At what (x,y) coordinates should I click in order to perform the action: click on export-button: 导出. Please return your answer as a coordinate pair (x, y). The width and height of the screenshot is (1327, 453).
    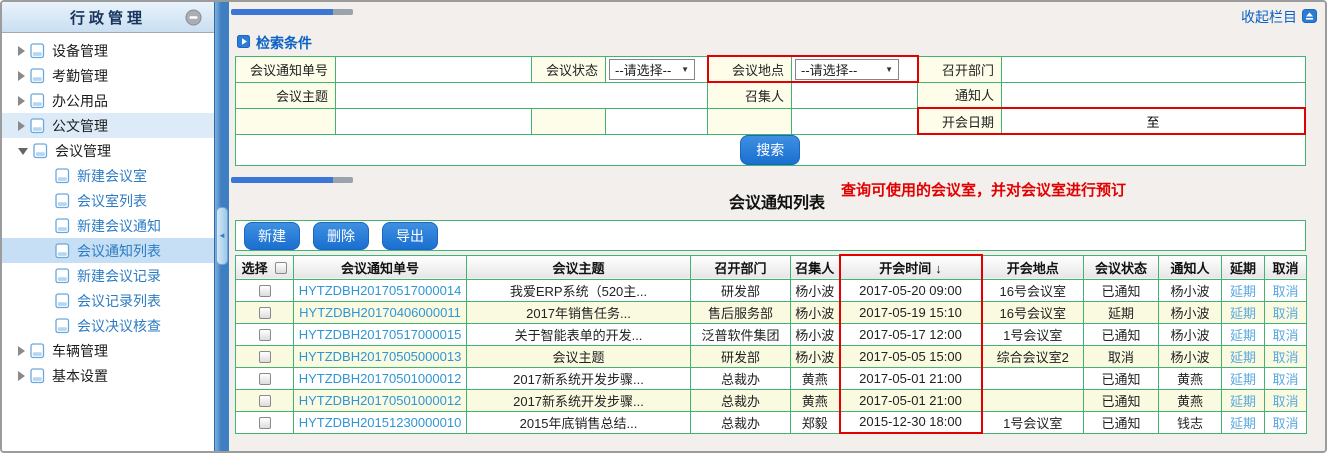
    Looking at the image, I should click on (410, 235).